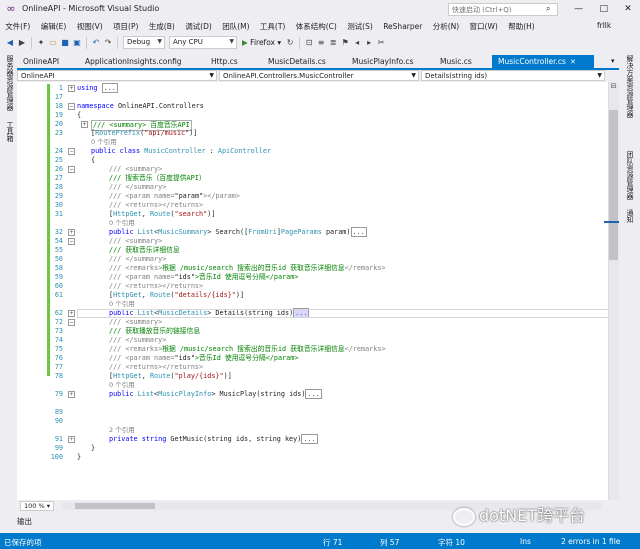  I want to click on doc-comment: /// </summary>, so click(138, 187).